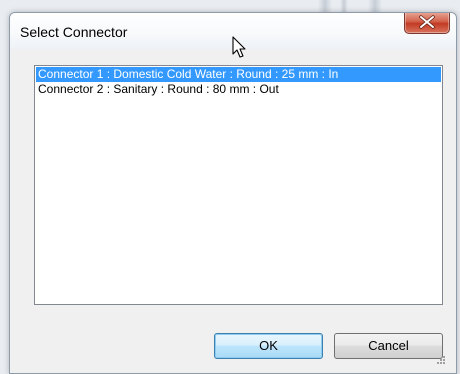  What do you see at coordinates (388, 346) in the screenshot?
I see `cancel-button: Cancel` at bounding box center [388, 346].